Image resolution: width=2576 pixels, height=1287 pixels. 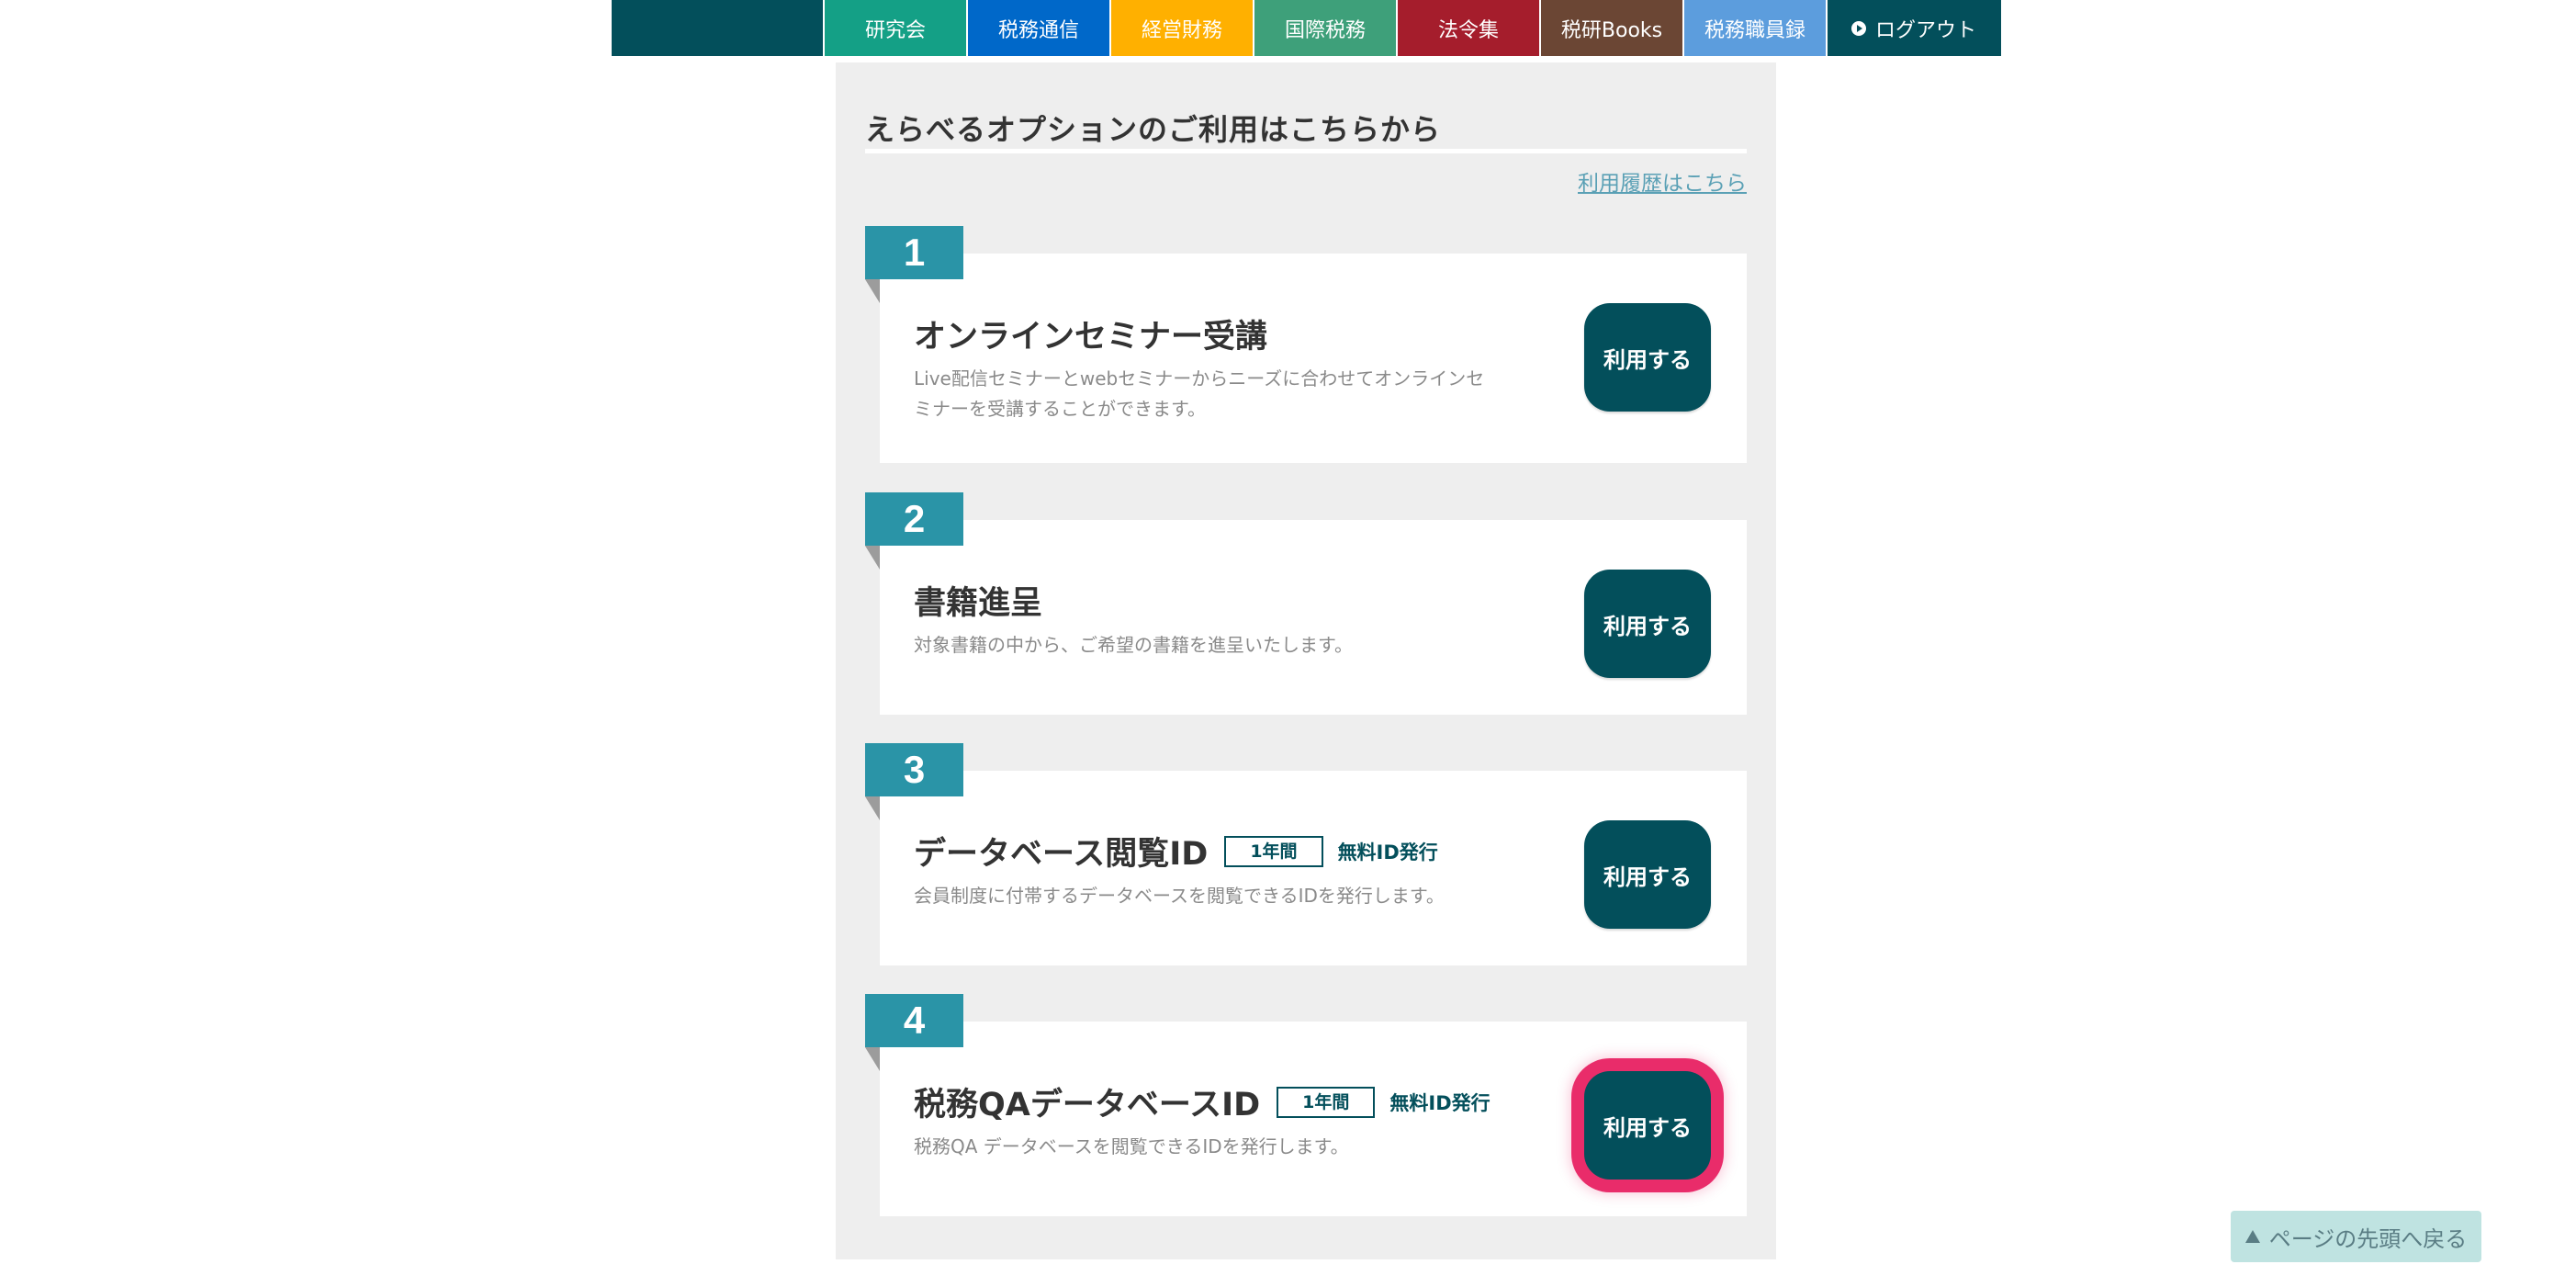 I want to click on option-number: 1, so click(x=914, y=253).